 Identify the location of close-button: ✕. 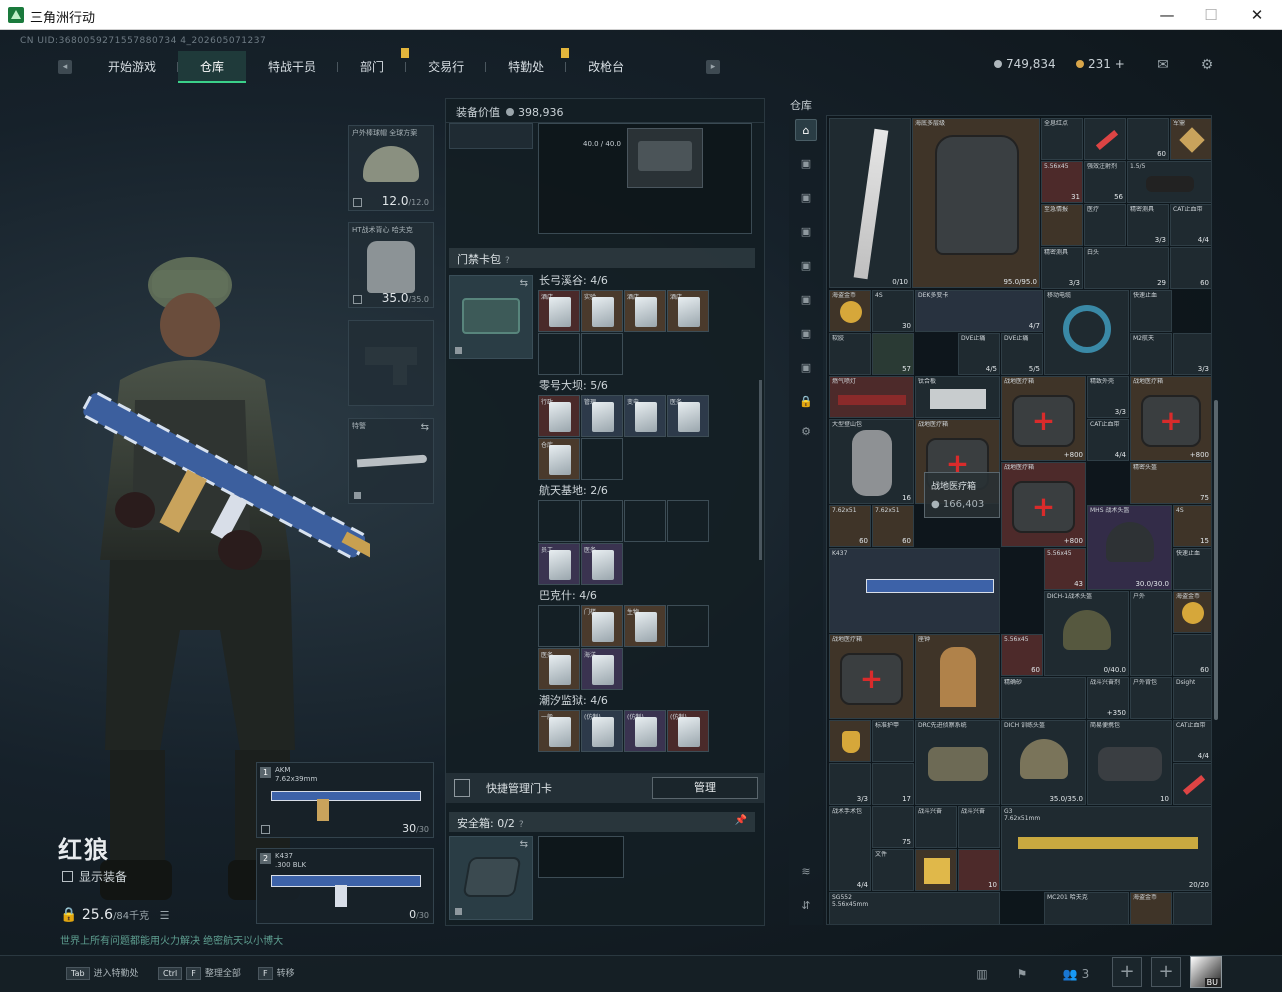
(1257, 15).